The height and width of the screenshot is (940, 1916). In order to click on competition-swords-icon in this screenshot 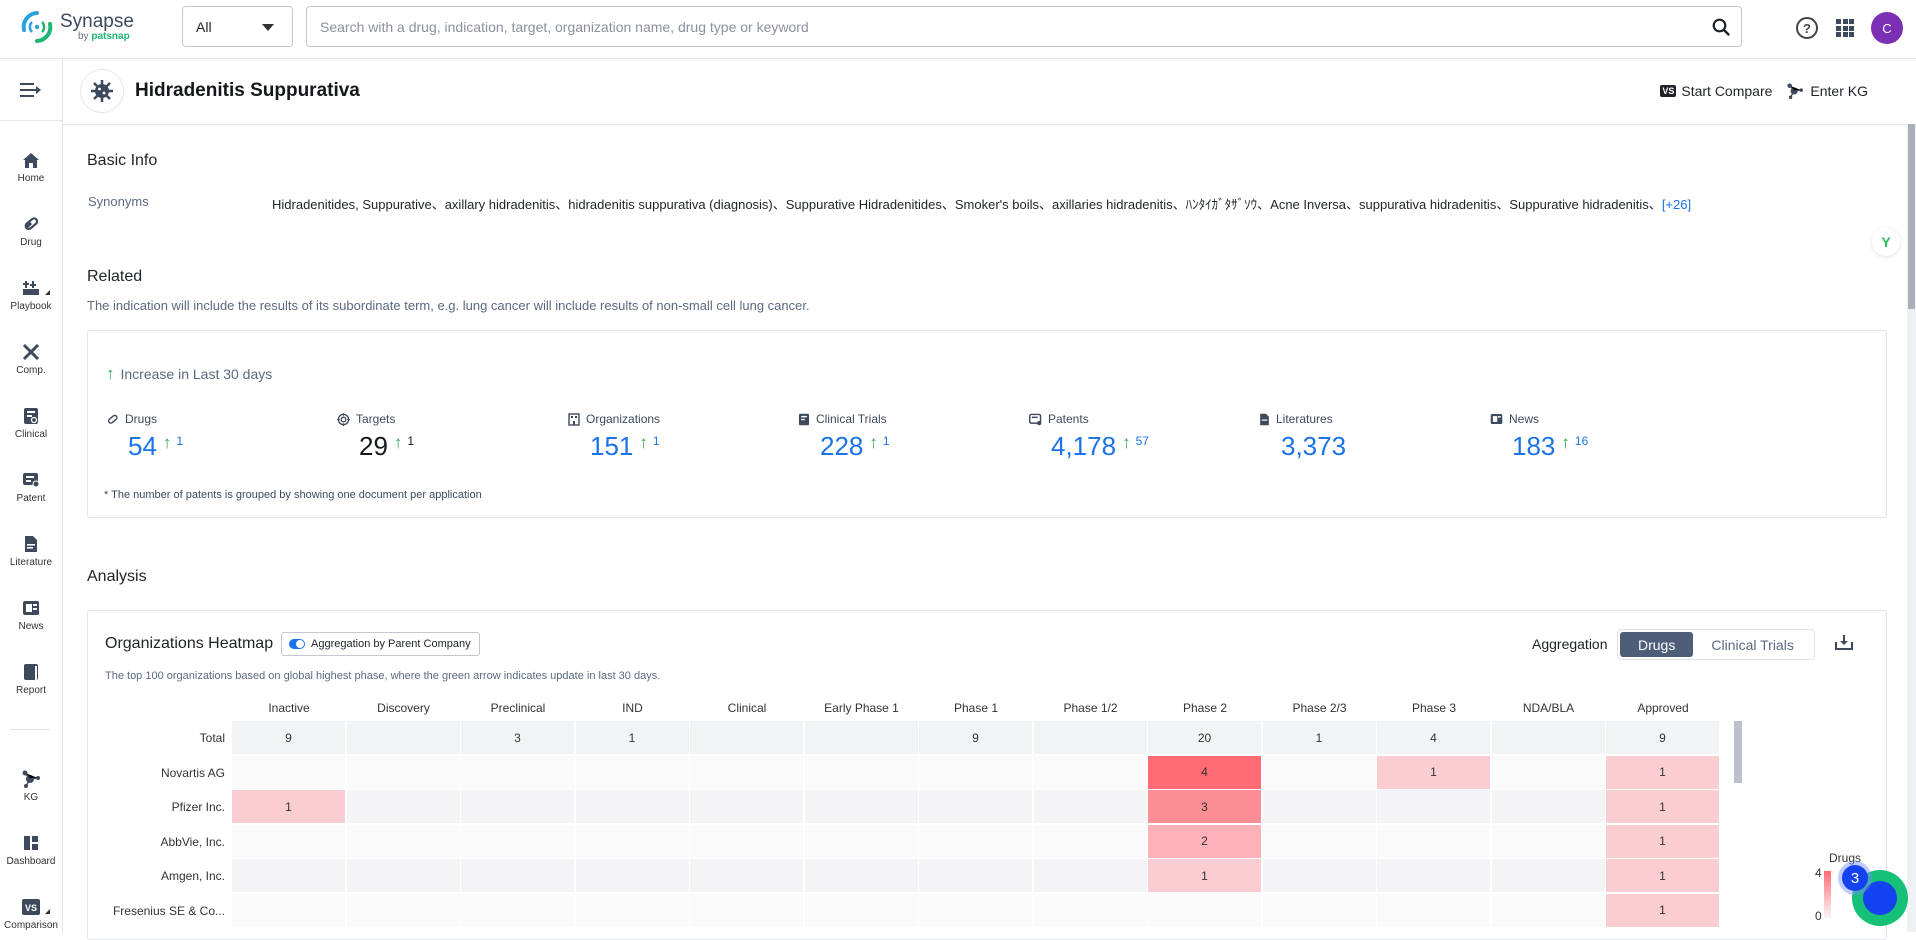, I will do `click(31, 352)`.